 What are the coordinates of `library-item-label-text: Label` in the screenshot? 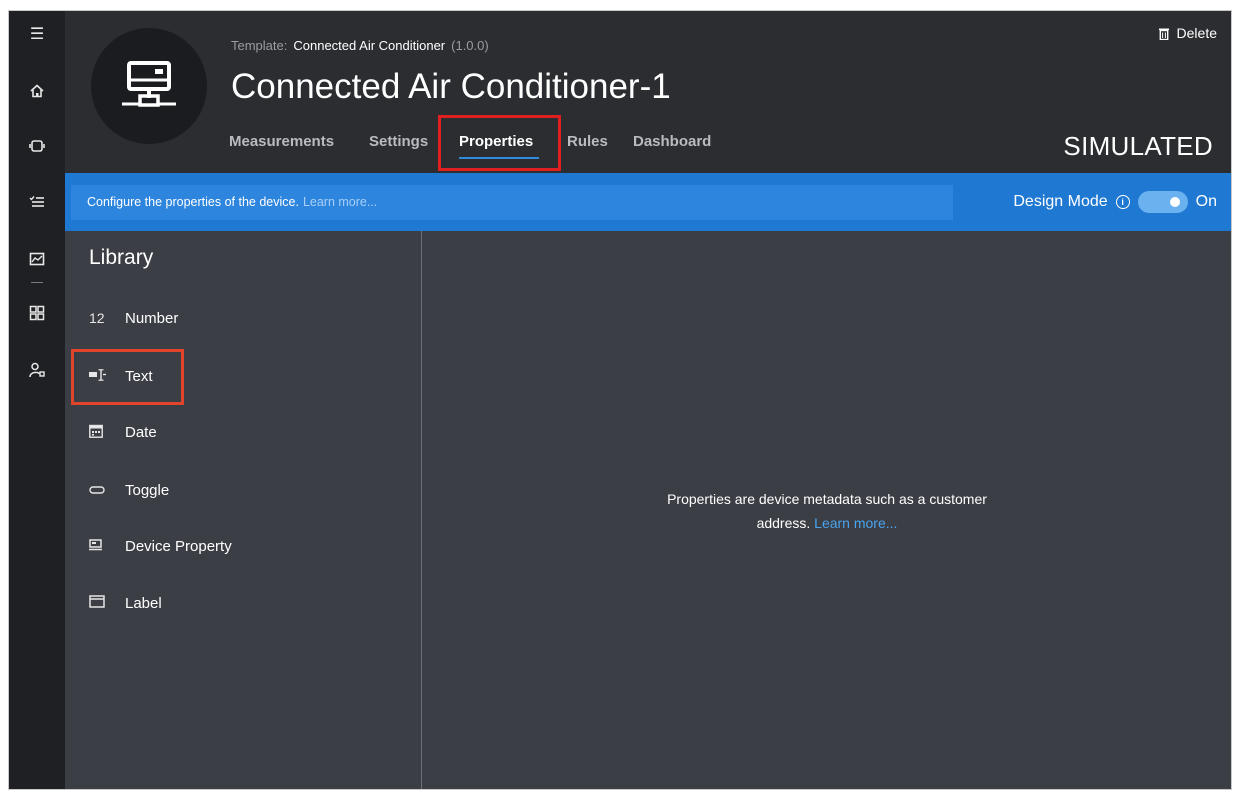 It's located at (143, 603).